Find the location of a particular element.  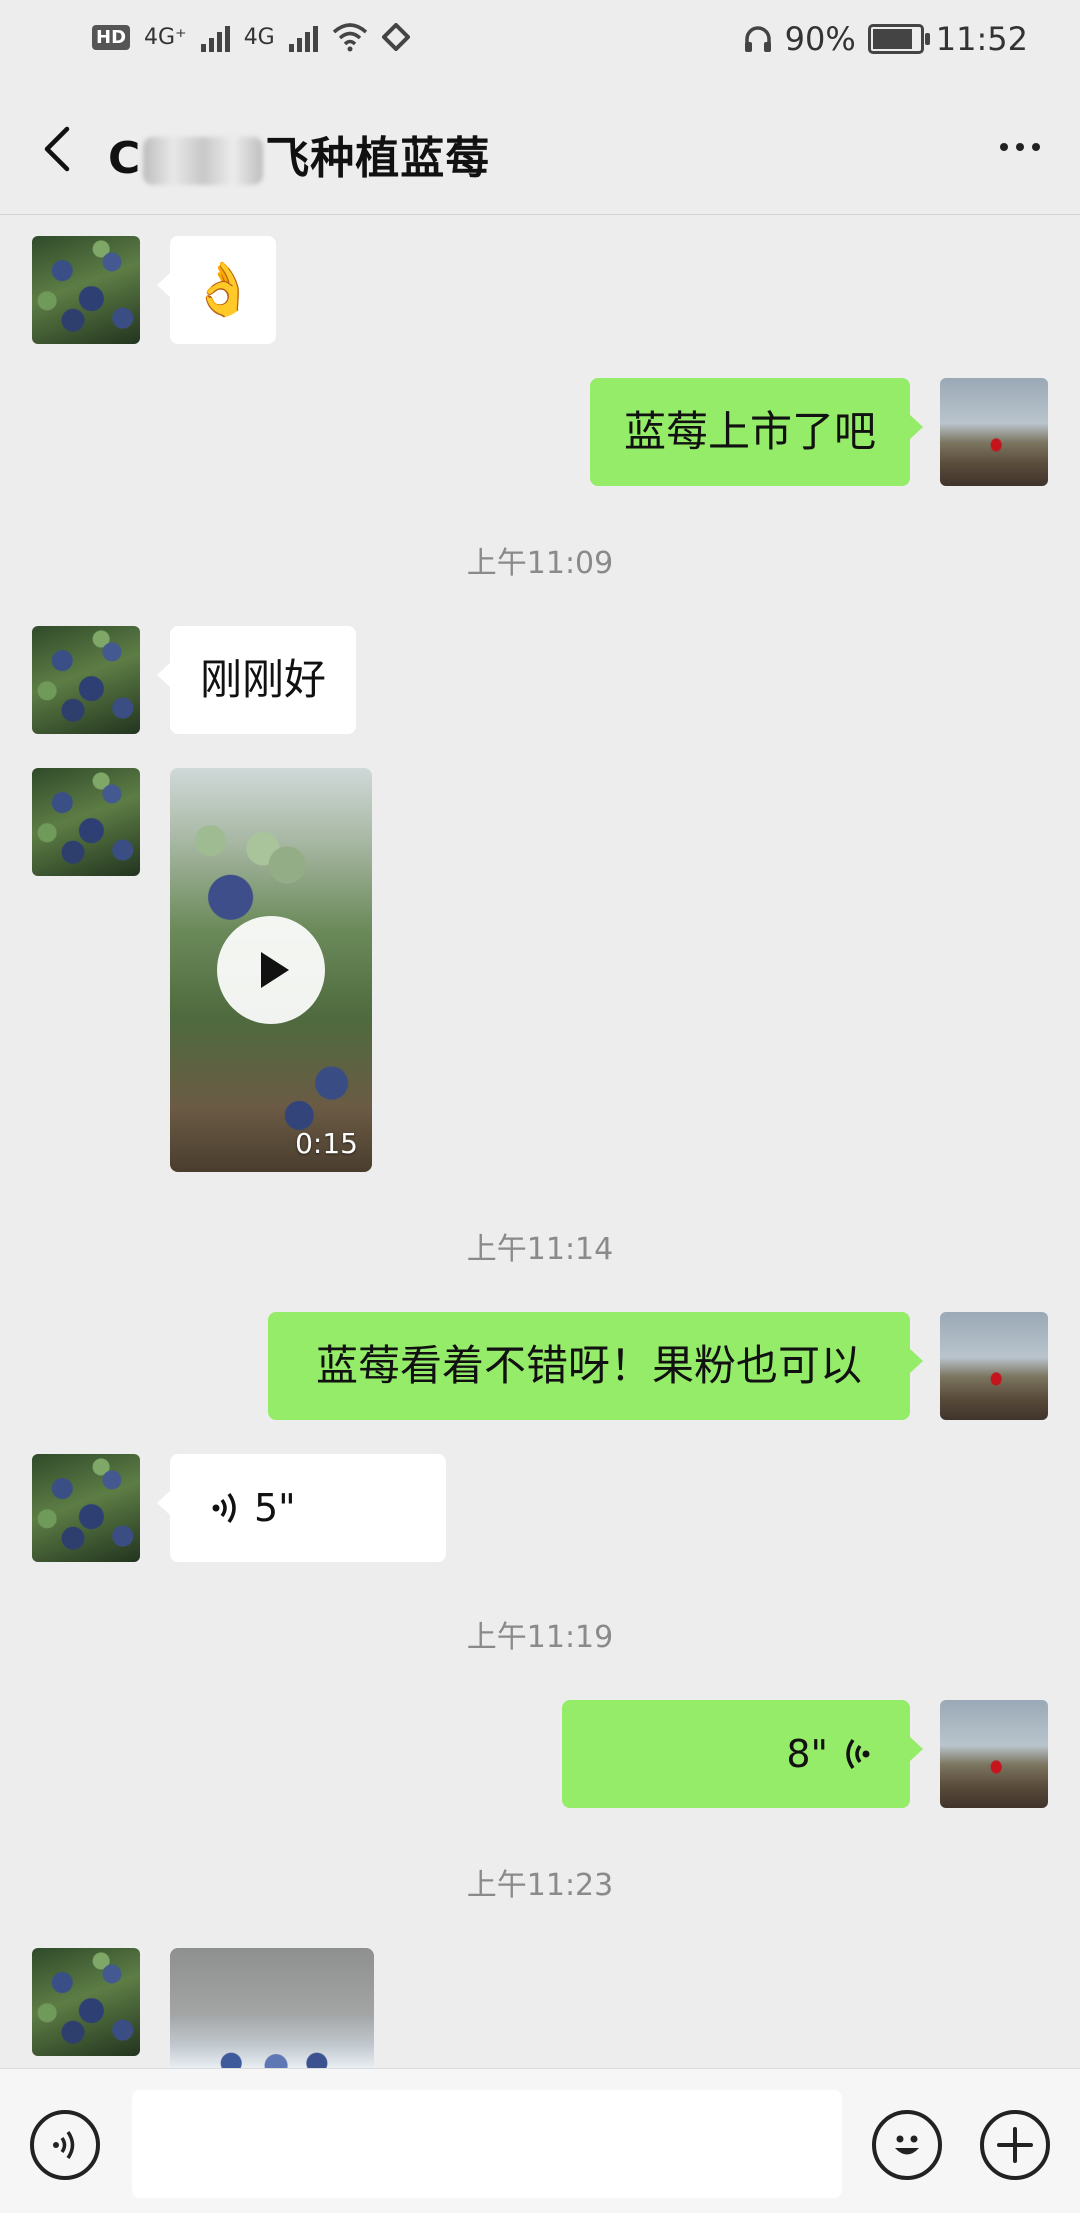

blurred-name-segment is located at coordinates (203, 161).